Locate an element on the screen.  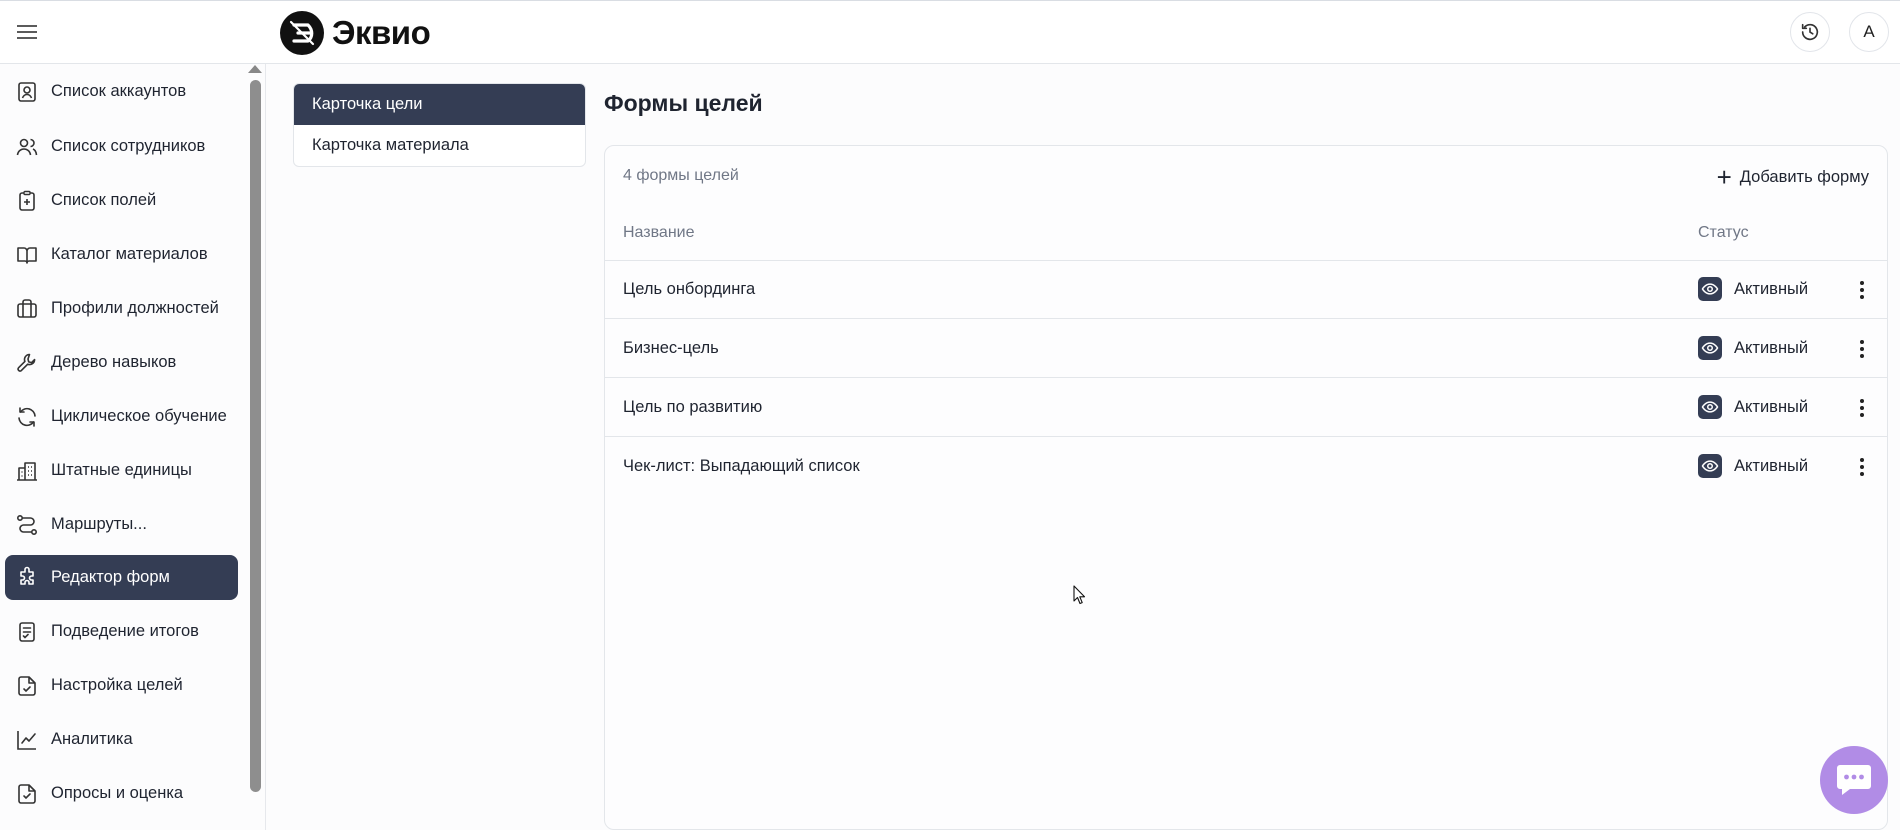
sidebar-item-form-editor: Редактор форм is located at coordinates (121, 577).